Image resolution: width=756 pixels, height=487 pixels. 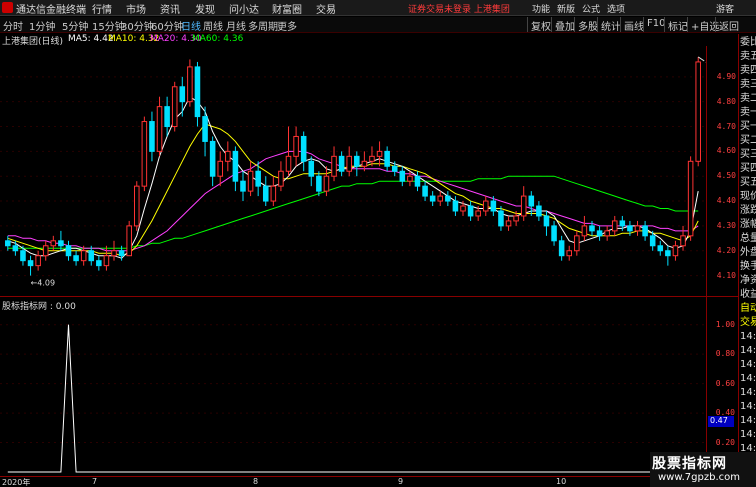 I want to click on menu-xinban: 新版, so click(x=566, y=8).